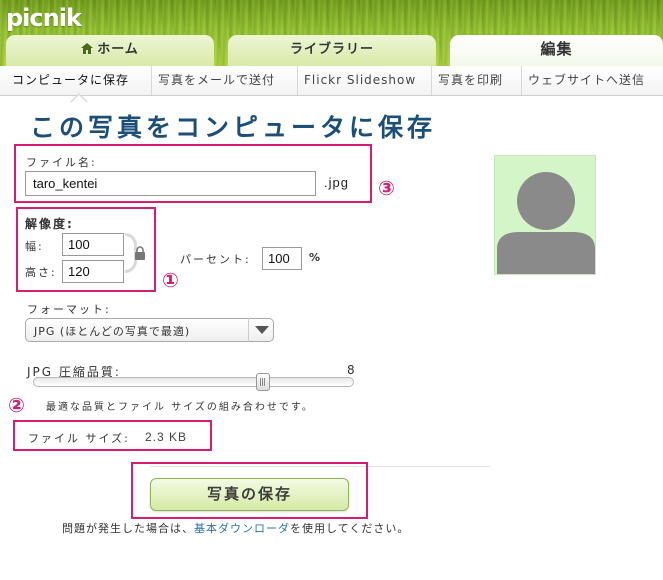 The image size is (663, 580). Describe the element at coordinates (263, 382) in the screenshot. I see `quality-slider-thumb` at that location.